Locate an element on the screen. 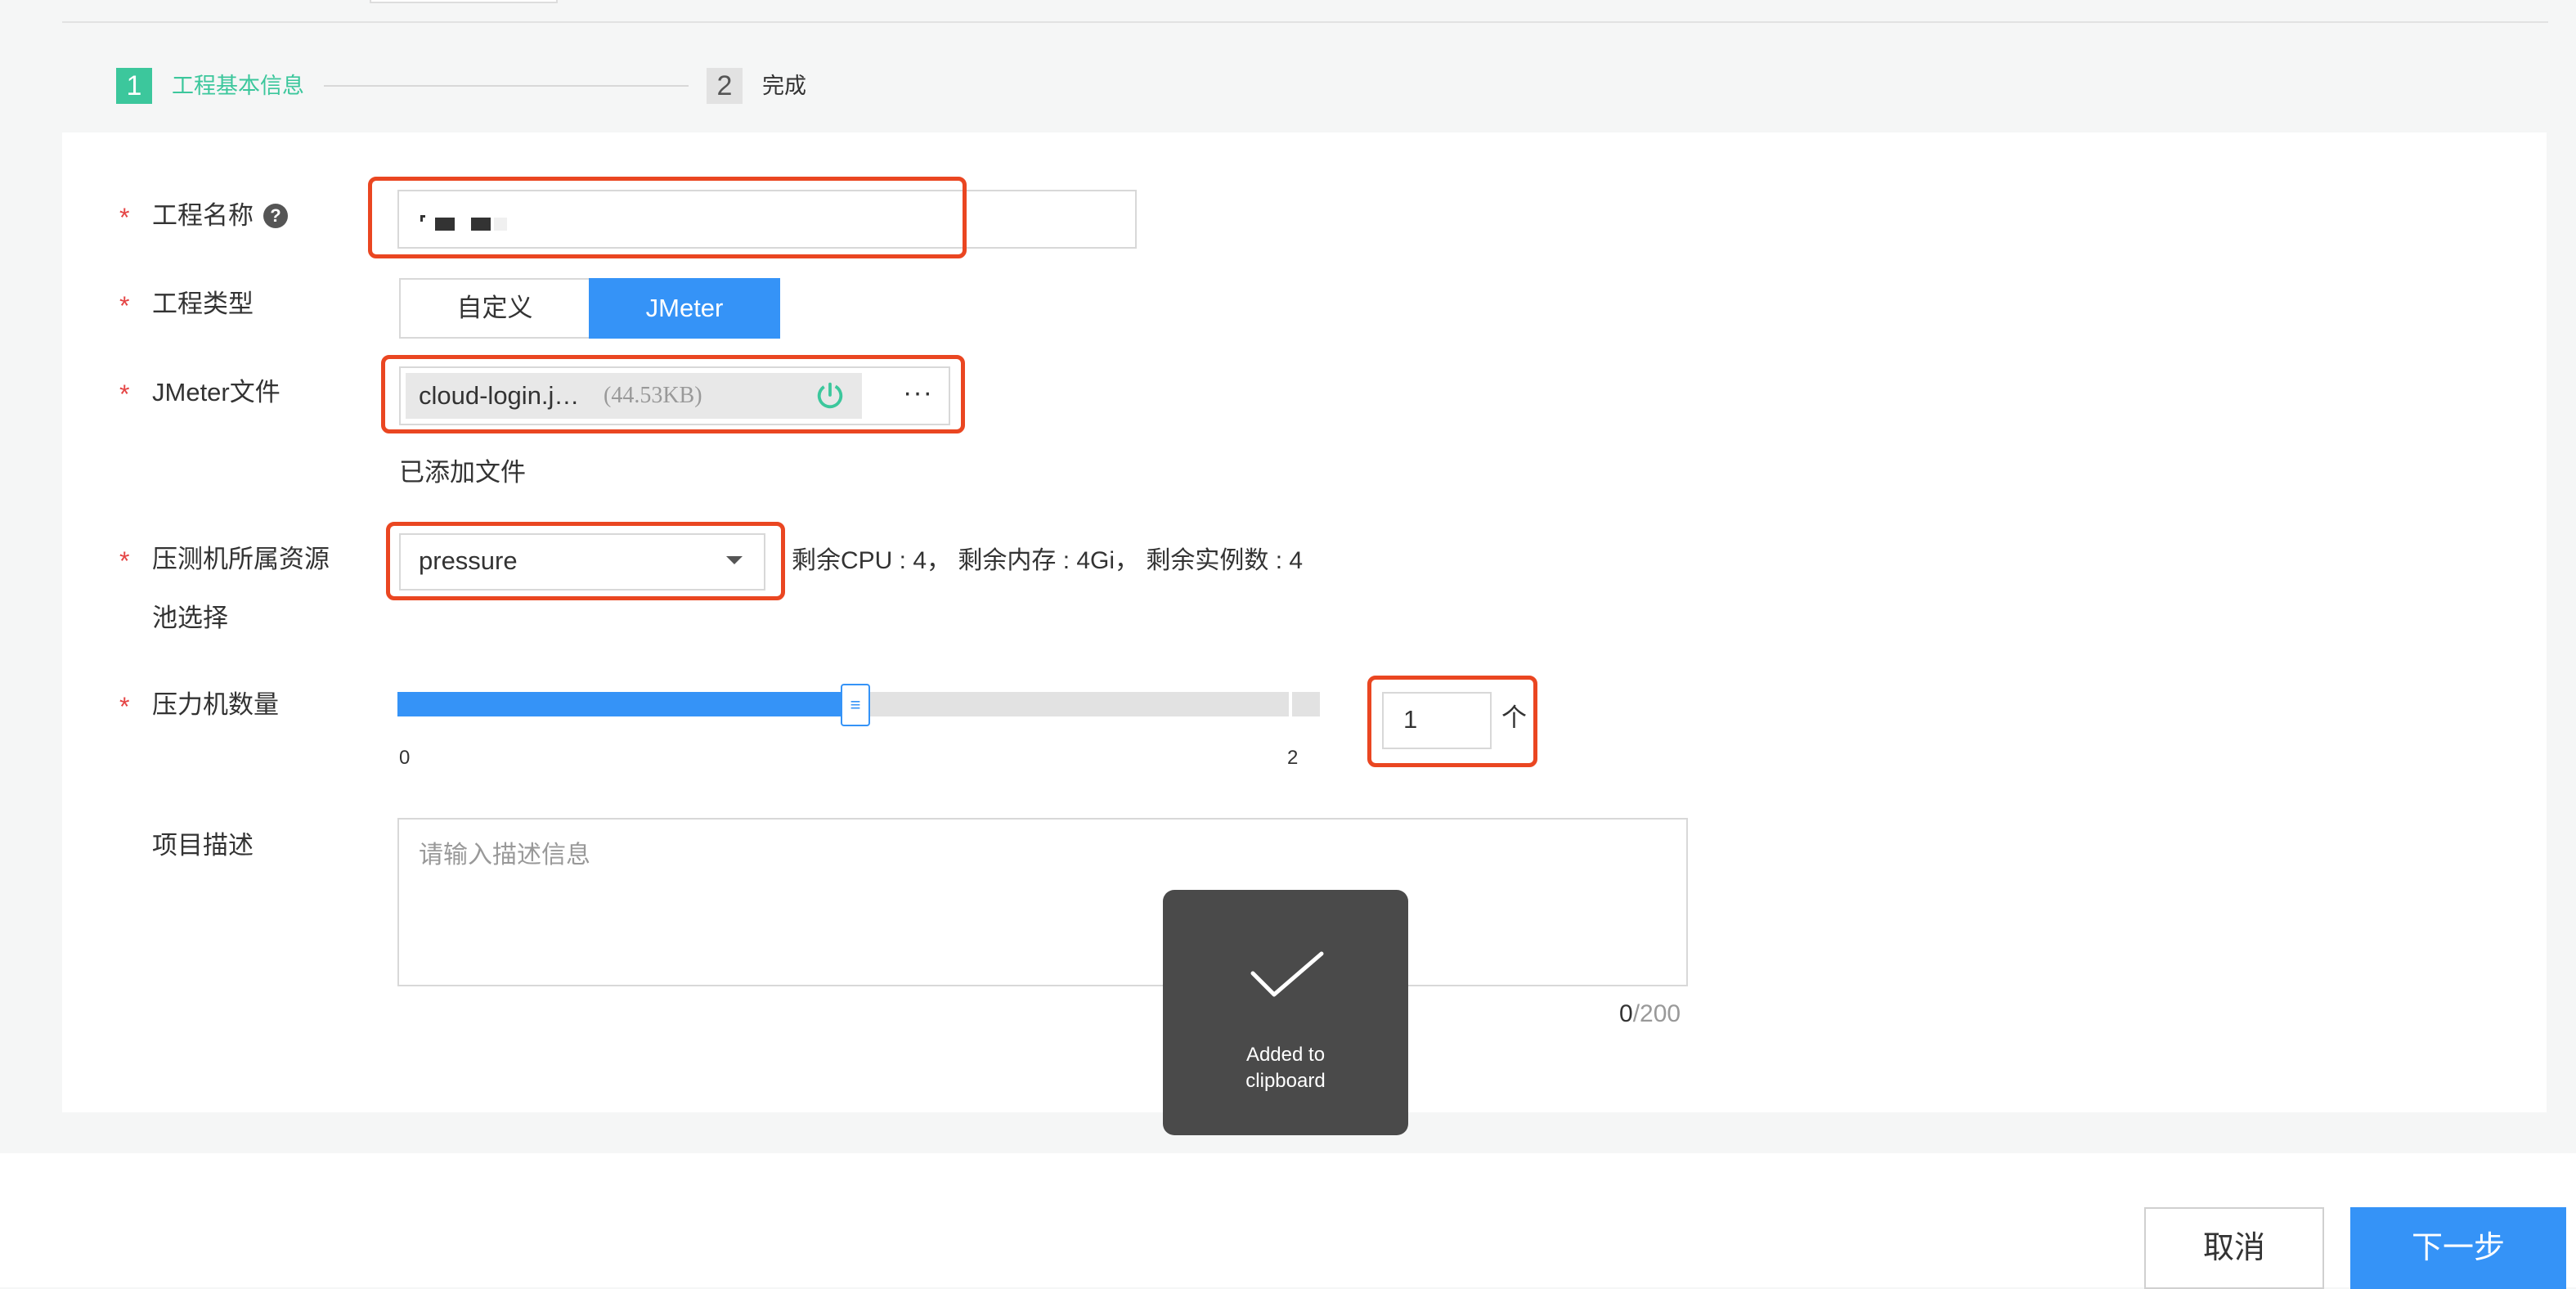 The width and height of the screenshot is (2576, 1289). toast-line-2: clipboard is located at coordinates (1286, 1081).